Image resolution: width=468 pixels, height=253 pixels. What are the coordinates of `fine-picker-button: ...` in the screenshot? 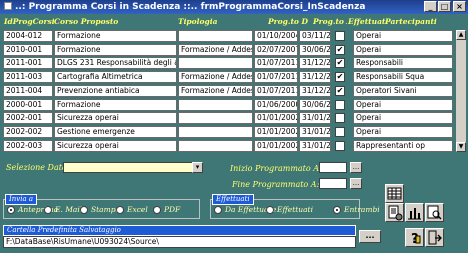 It's located at (356, 183).